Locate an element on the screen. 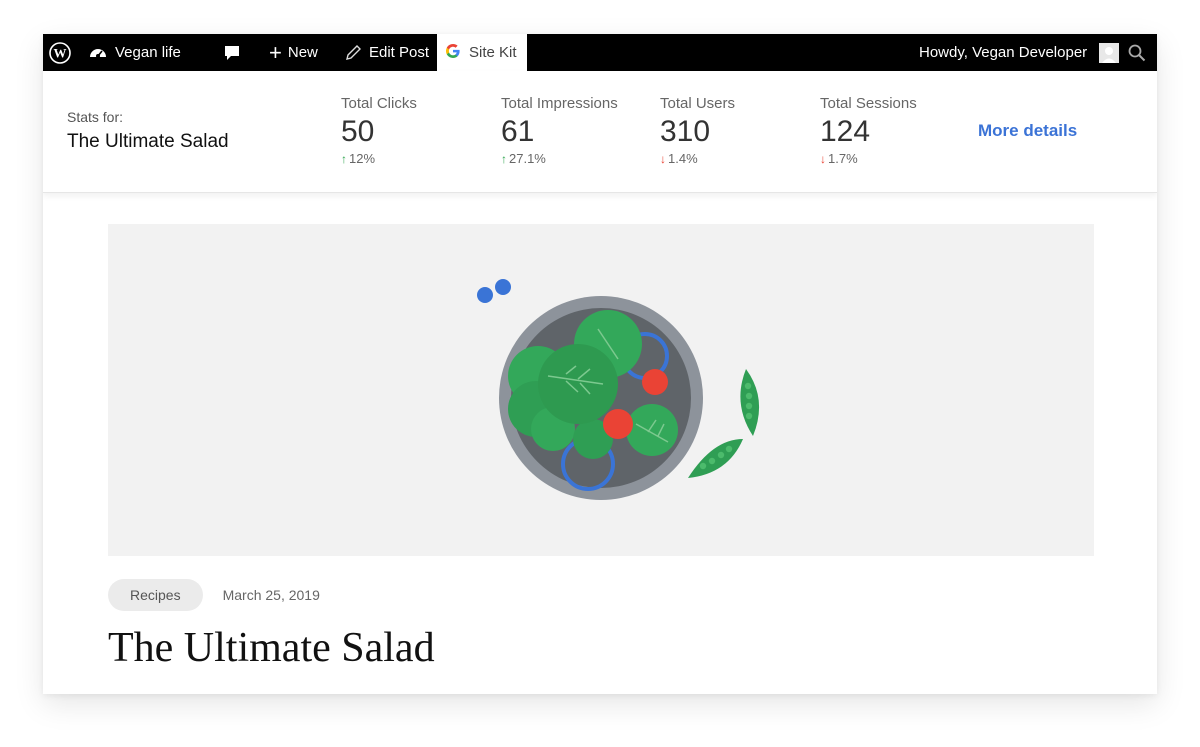 The width and height of the screenshot is (1200, 747). site-name-link: Vegan life is located at coordinates (134, 52).